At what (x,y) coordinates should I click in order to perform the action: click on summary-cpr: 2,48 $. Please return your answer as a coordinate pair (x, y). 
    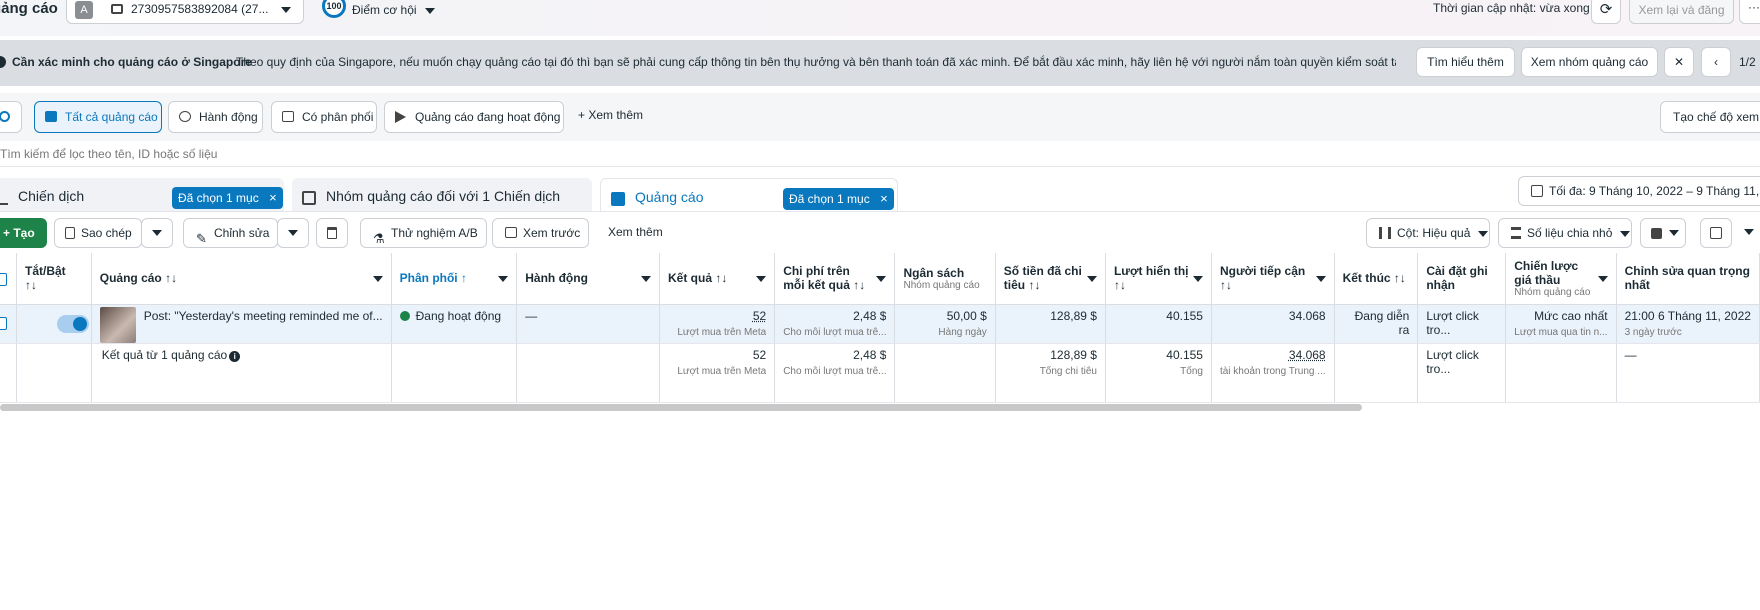
    Looking at the image, I should click on (834, 355).